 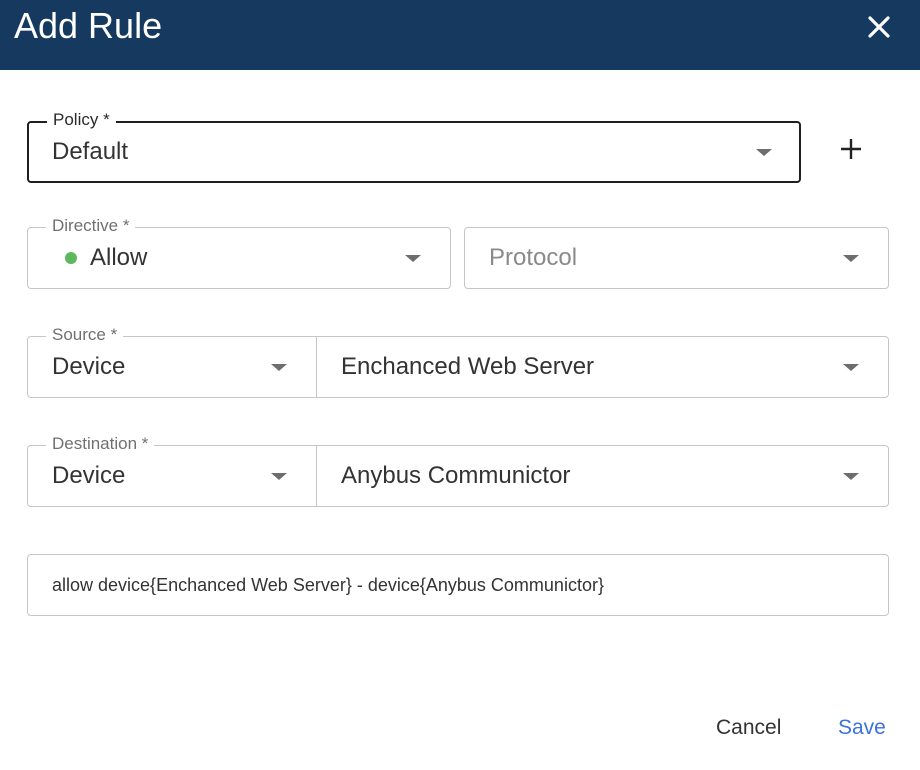 I want to click on close-icon, so click(x=879, y=27).